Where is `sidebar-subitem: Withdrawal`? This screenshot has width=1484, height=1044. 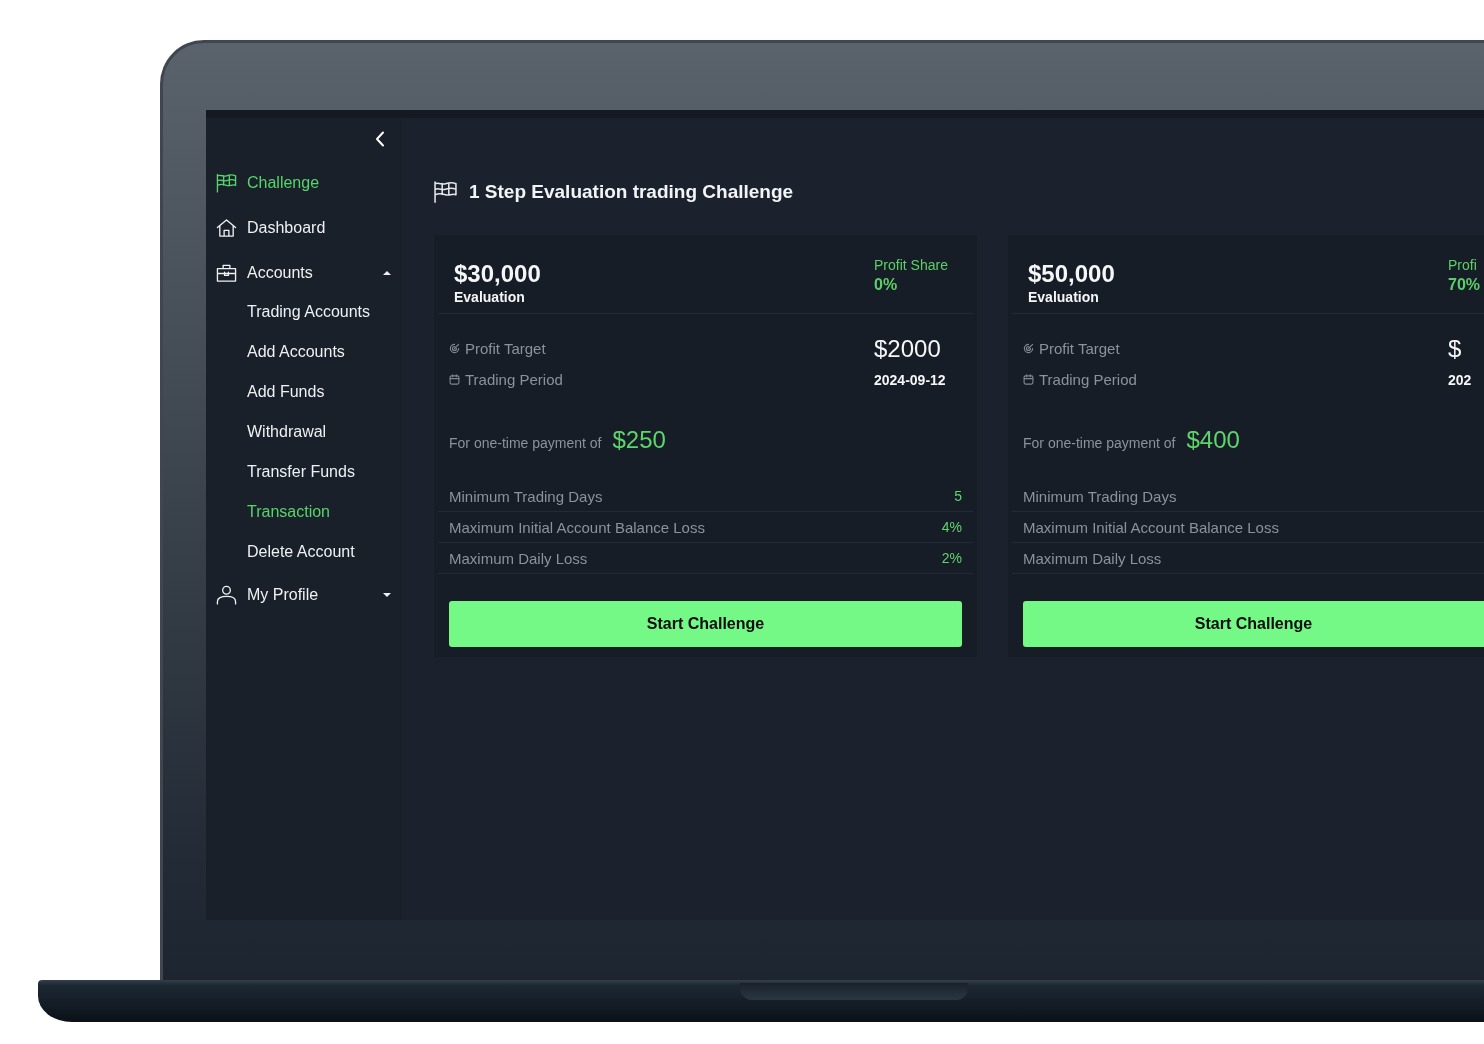 sidebar-subitem: Withdrawal is located at coordinates (287, 432).